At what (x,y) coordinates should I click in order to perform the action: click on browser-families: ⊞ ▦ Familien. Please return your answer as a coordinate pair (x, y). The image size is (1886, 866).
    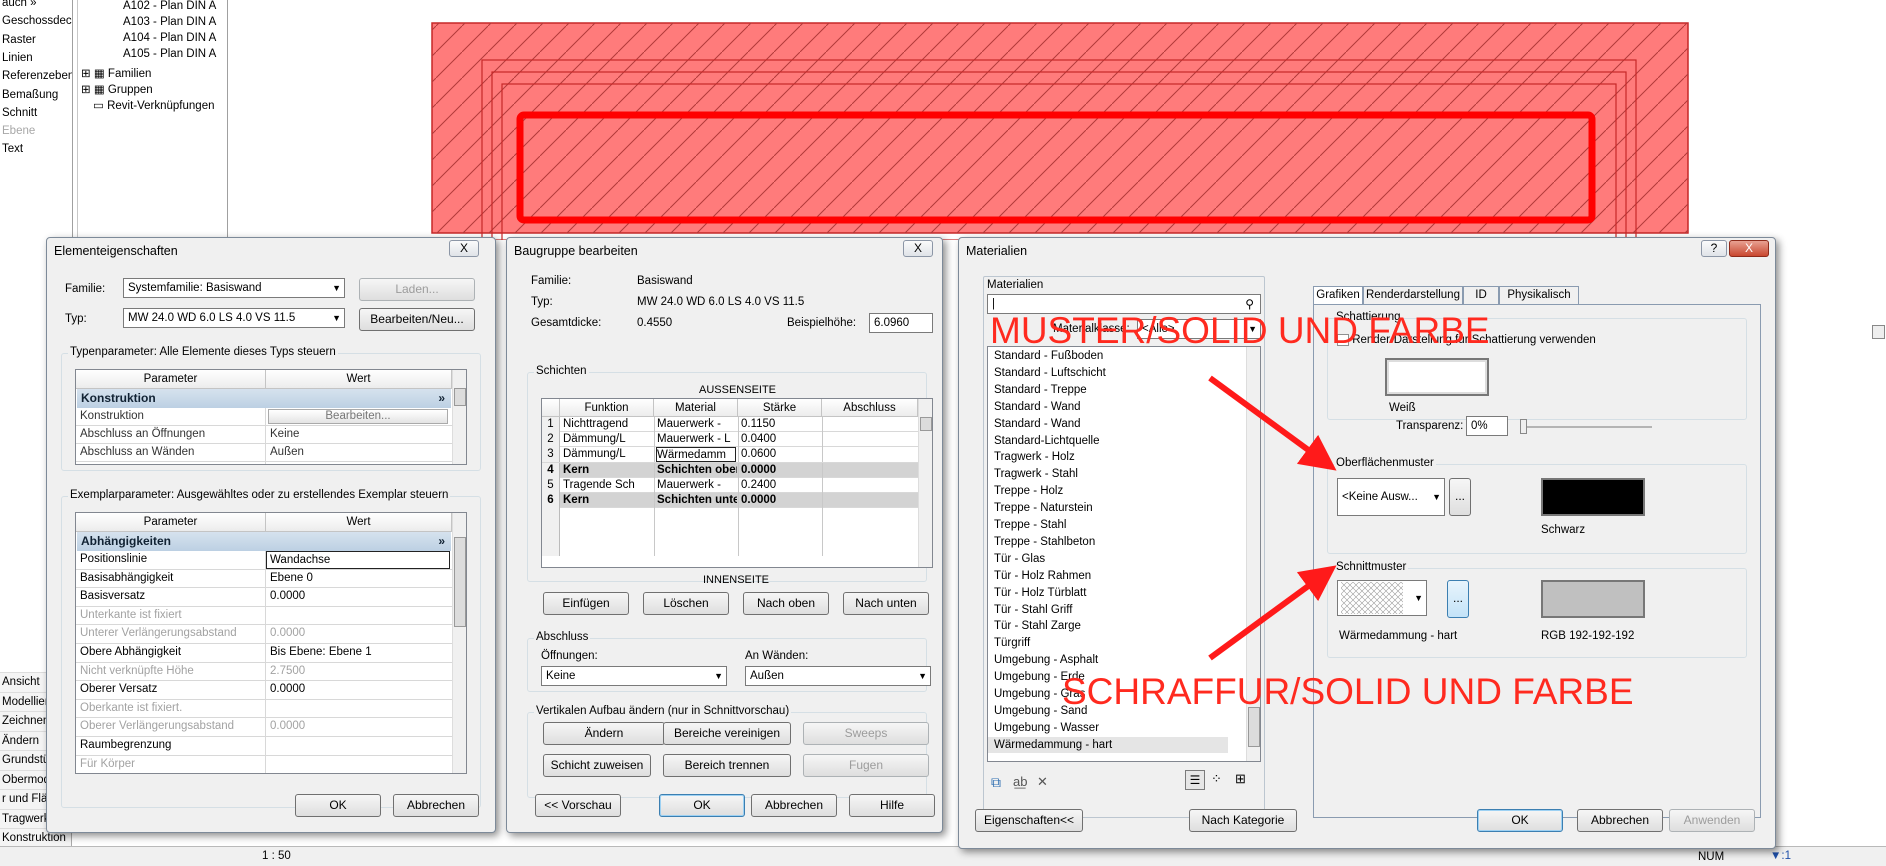
    Looking at the image, I should click on (116, 73).